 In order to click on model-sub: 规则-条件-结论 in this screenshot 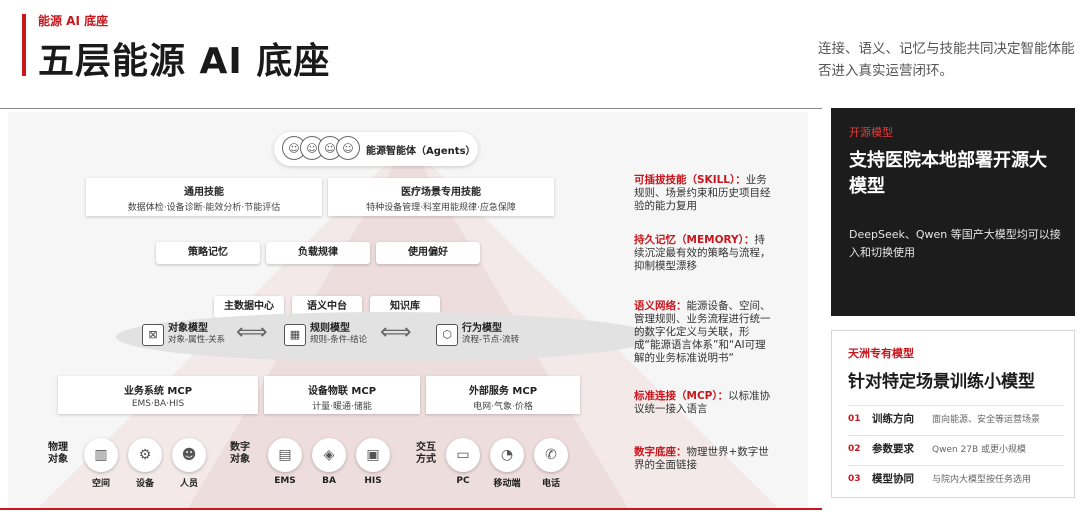, I will do `click(339, 340)`.